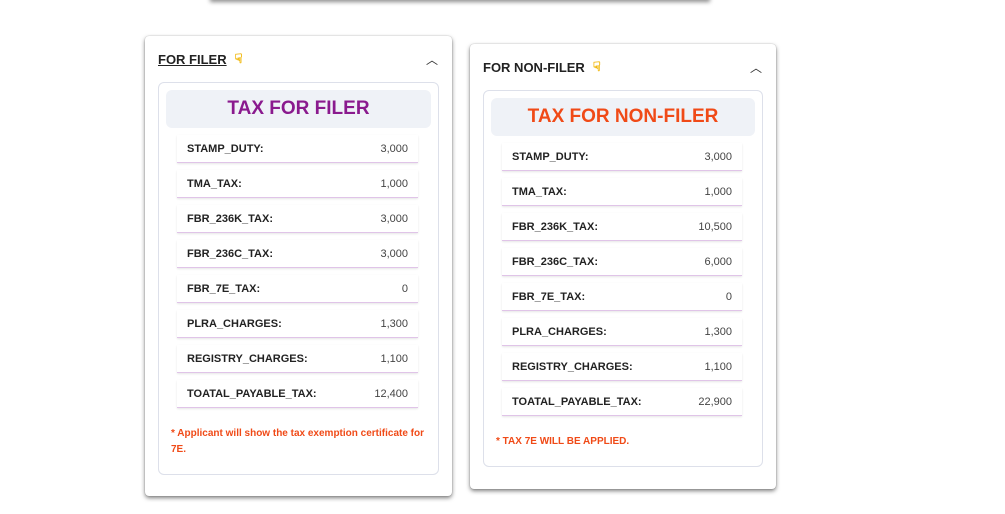 The height and width of the screenshot is (514, 1005). Describe the element at coordinates (192, 59) in the screenshot. I see `accordion-title: FOR FILER` at that location.